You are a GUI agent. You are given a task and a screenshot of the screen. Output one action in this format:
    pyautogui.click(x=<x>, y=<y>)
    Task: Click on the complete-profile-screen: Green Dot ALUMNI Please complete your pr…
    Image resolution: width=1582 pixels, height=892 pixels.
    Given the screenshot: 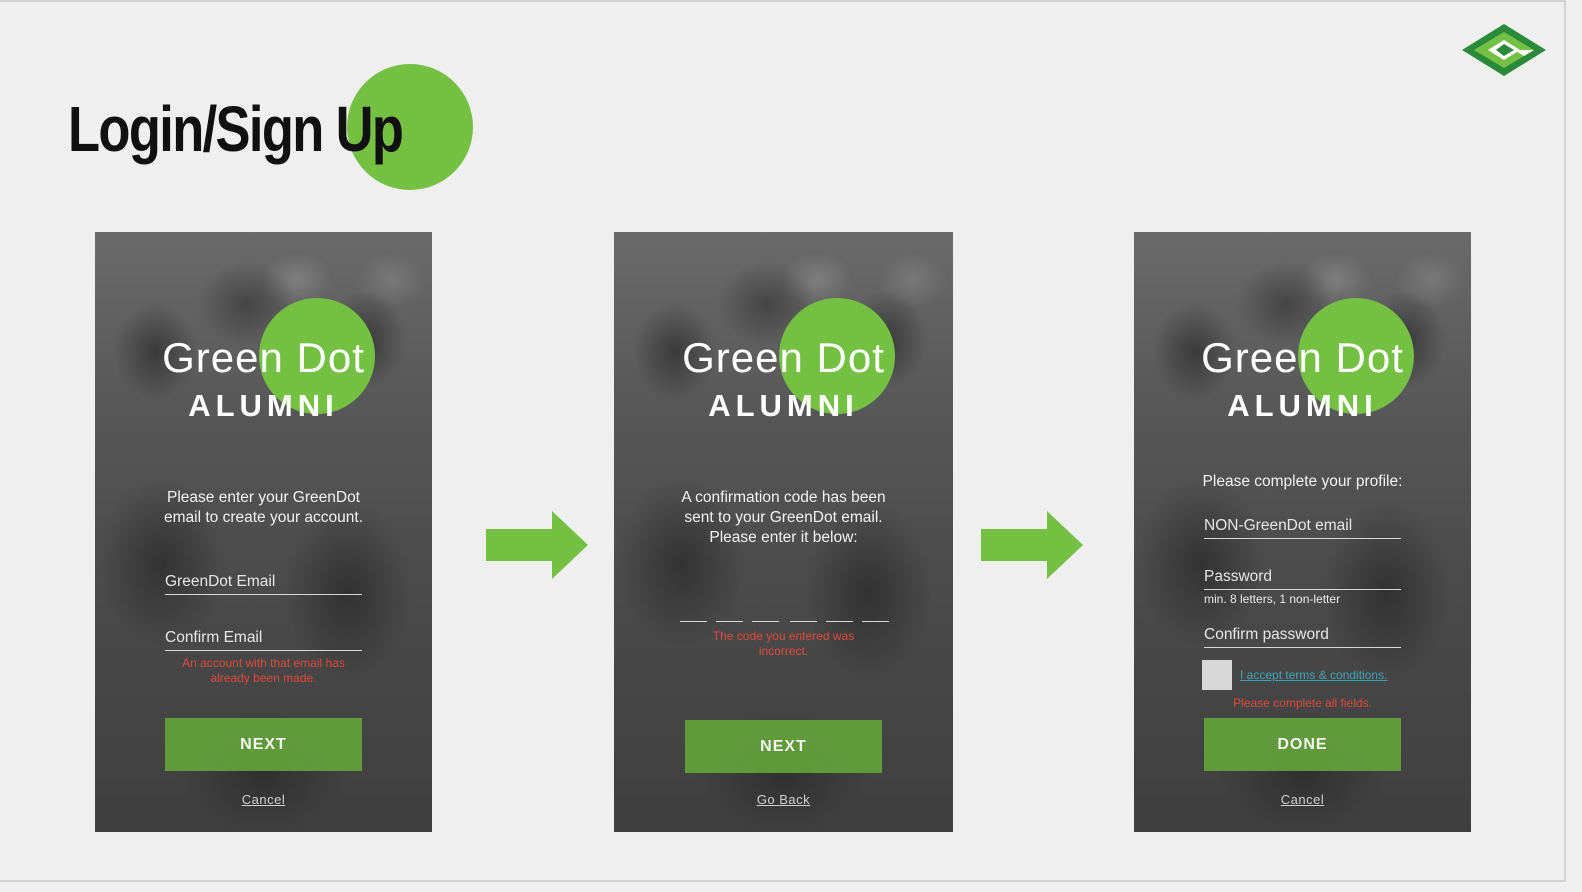 What is the action you would take?
    pyautogui.click(x=1302, y=532)
    